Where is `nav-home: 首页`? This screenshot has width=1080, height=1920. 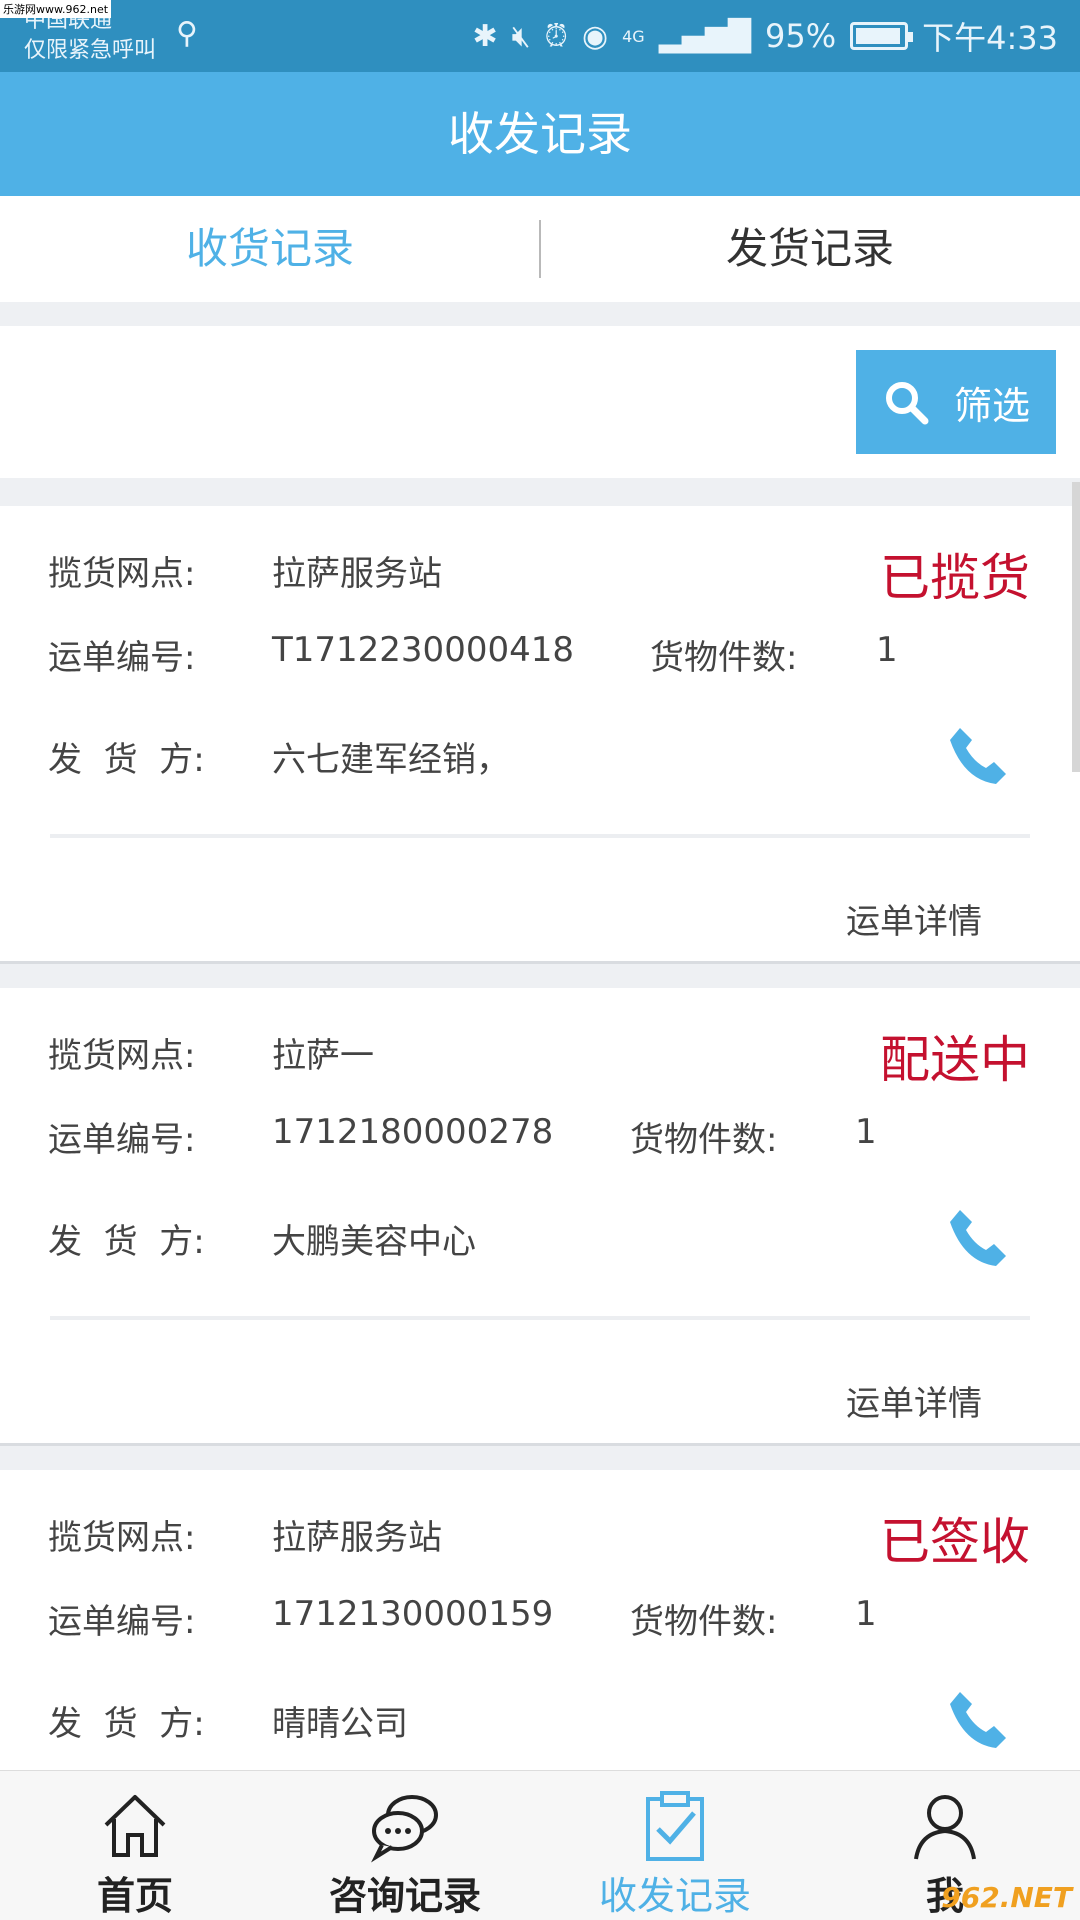
nav-home: 首页 is located at coordinates (135, 1845).